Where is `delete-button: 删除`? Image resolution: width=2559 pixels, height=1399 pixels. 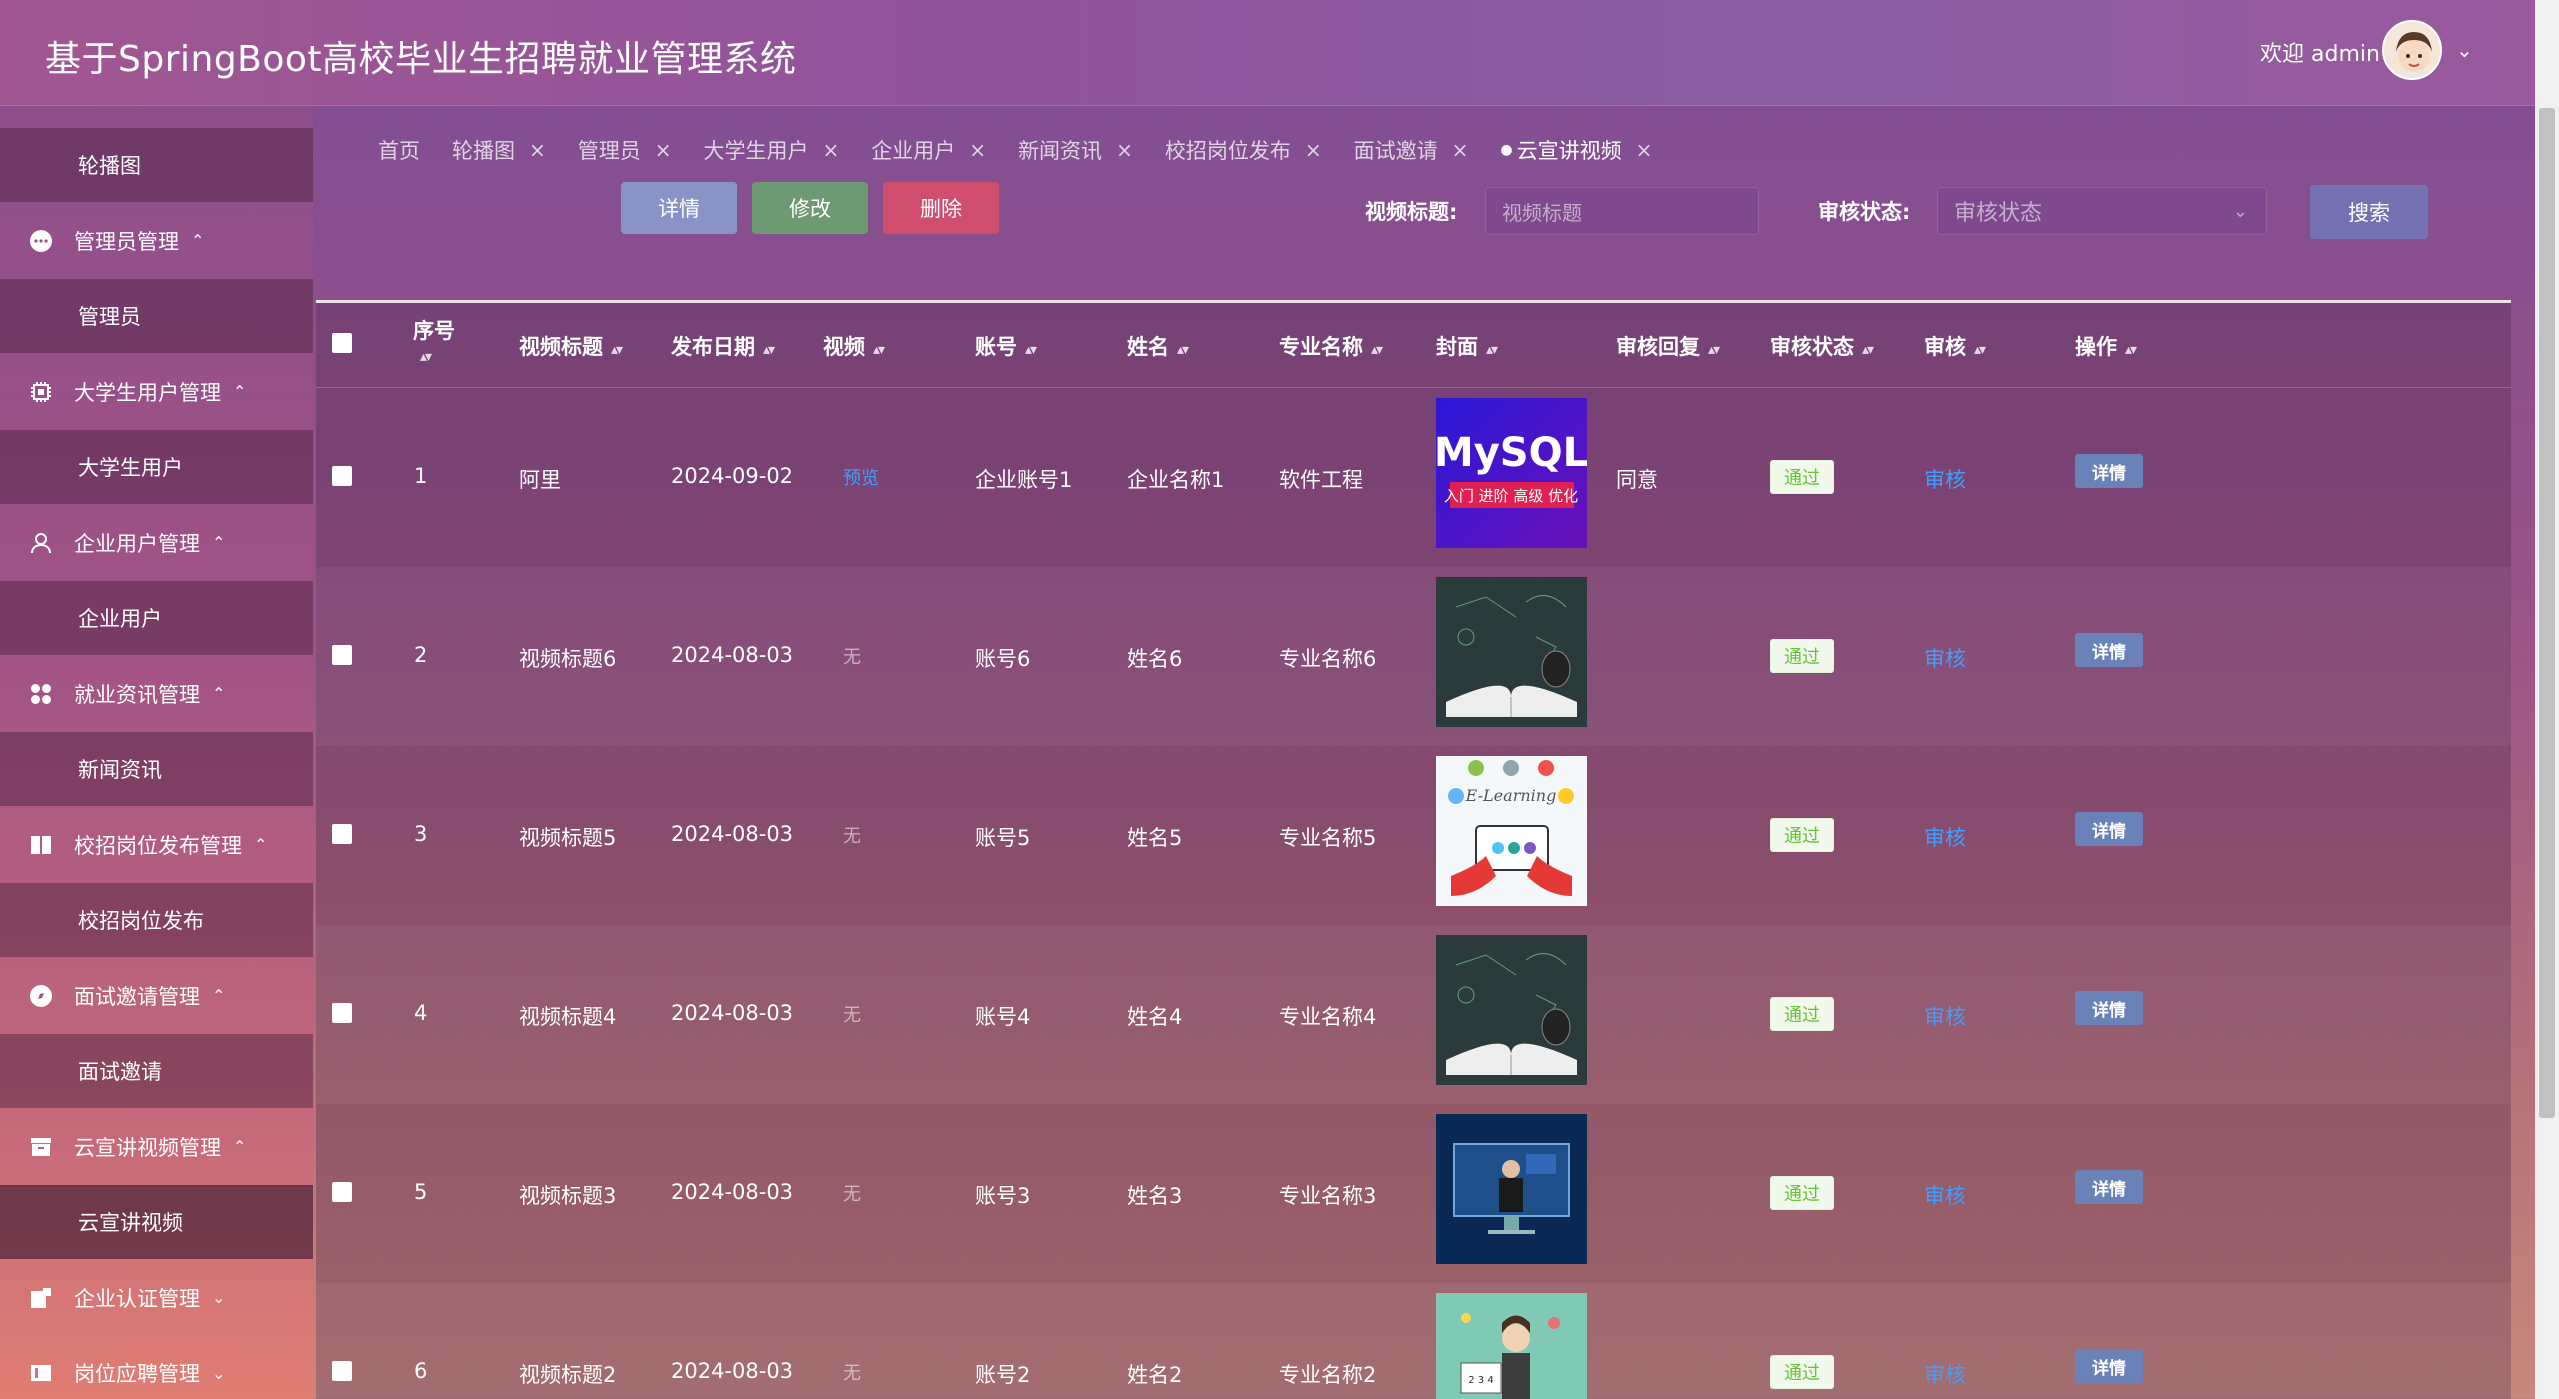
delete-button: 删除 is located at coordinates (941, 208).